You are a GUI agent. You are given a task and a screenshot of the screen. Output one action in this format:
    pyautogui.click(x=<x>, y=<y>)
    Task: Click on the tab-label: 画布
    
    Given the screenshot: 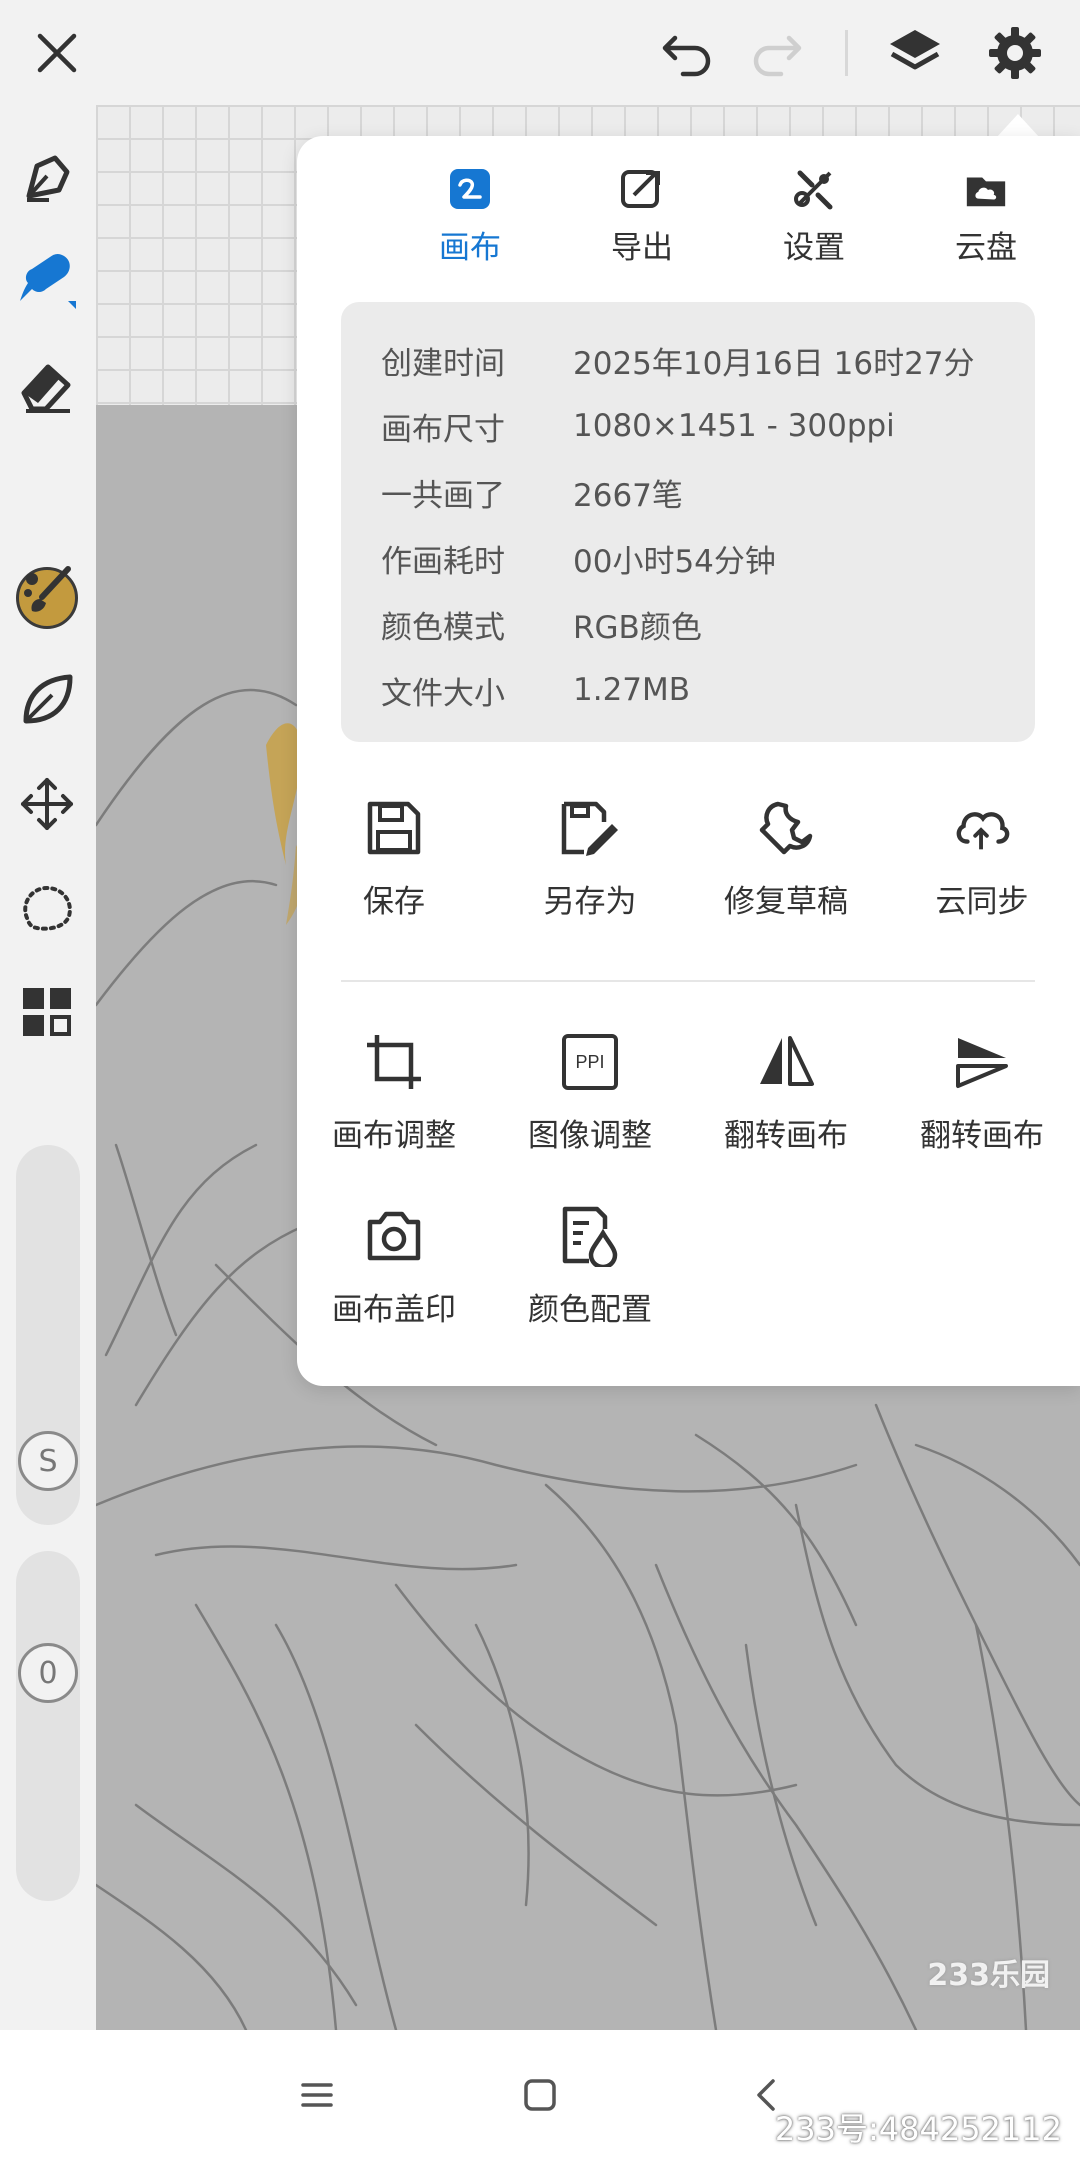 What is the action you would take?
    pyautogui.click(x=470, y=248)
    